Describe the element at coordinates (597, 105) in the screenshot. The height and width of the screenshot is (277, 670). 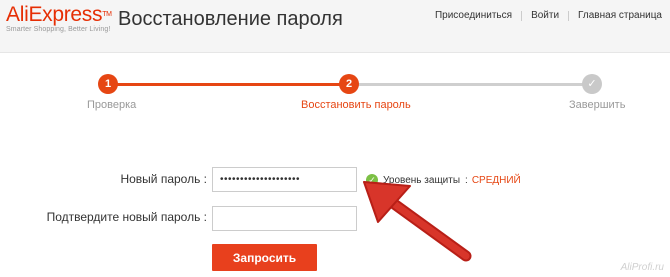
I see `step-3-label: Завершить` at that location.